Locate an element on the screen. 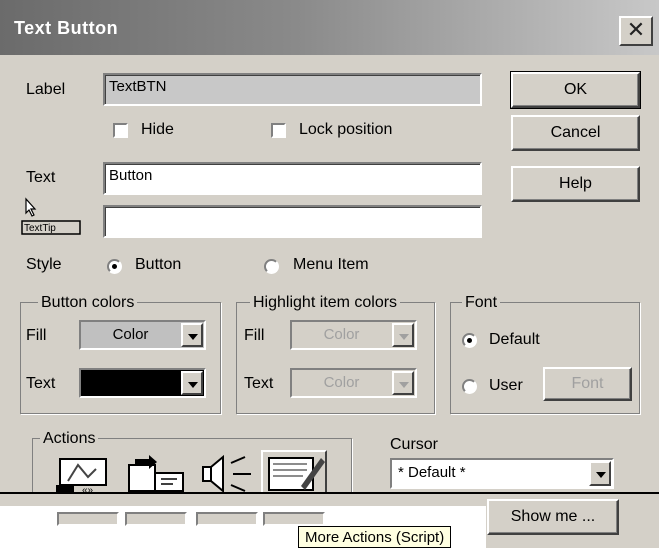 The image size is (659, 548). text-caption: Text is located at coordinates (41, 177).